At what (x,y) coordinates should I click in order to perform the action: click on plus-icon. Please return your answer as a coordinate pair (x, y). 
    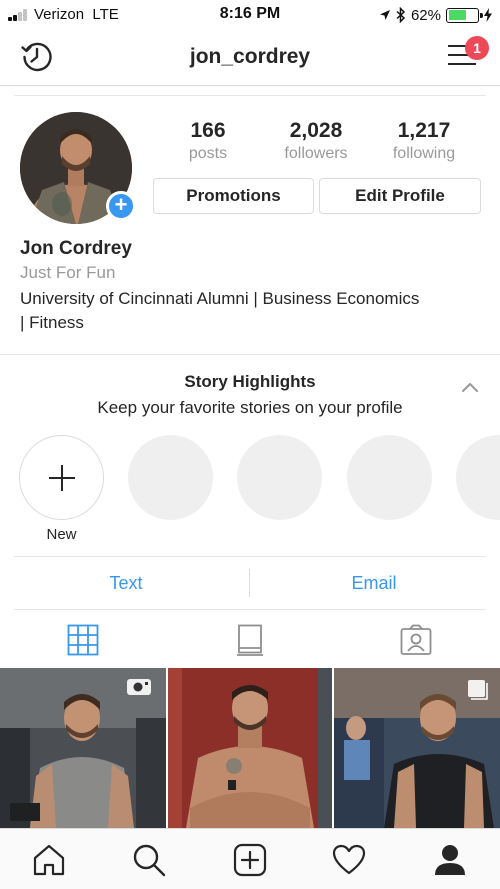
    Looking at the image, I should click on (62, 478).